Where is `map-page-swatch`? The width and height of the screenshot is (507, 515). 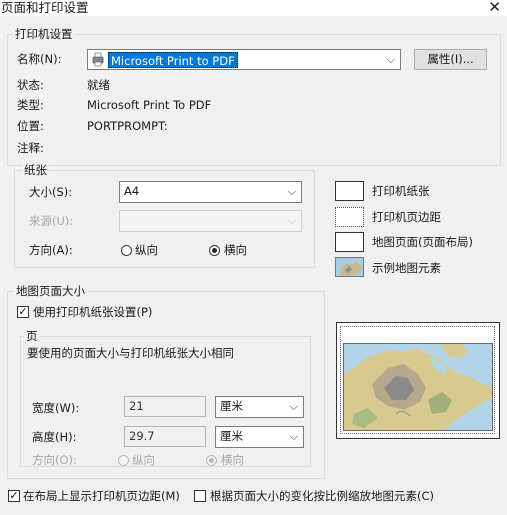
map-page-swatch is located at coordinates (349, 242).